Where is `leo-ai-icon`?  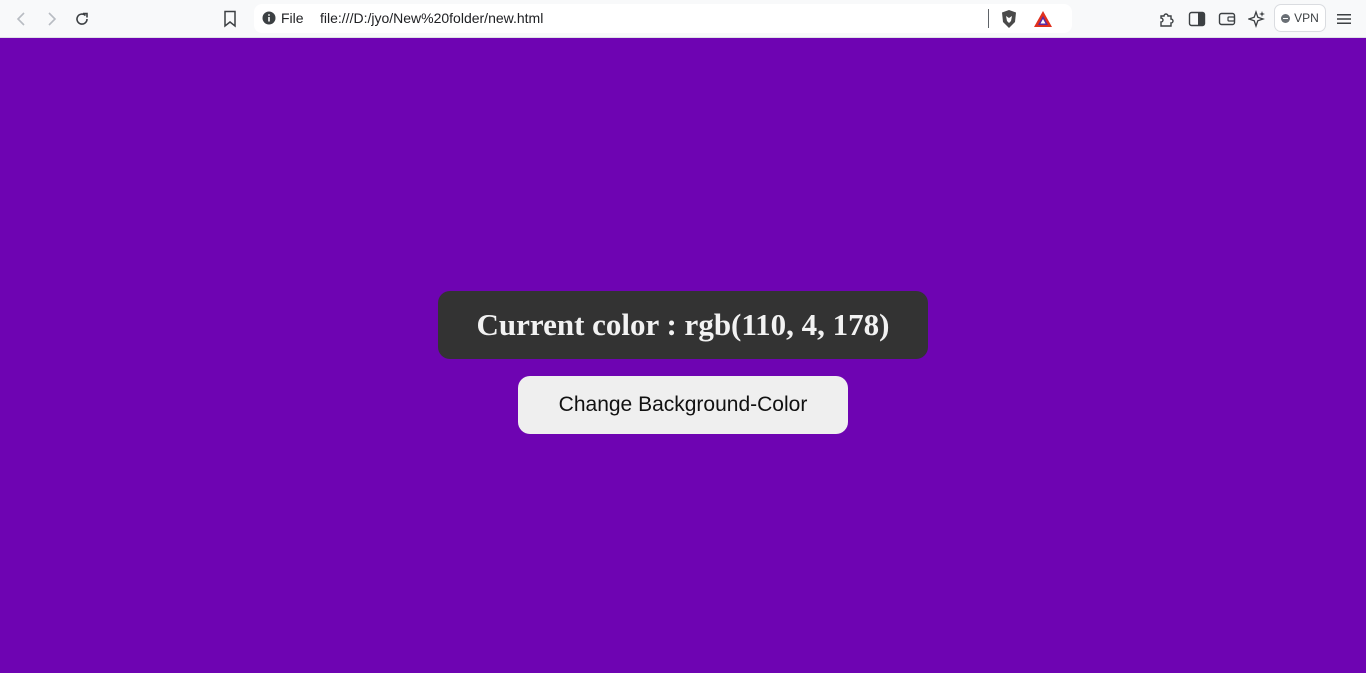
leo-ai-icon is located at coordinates (1257, 19).